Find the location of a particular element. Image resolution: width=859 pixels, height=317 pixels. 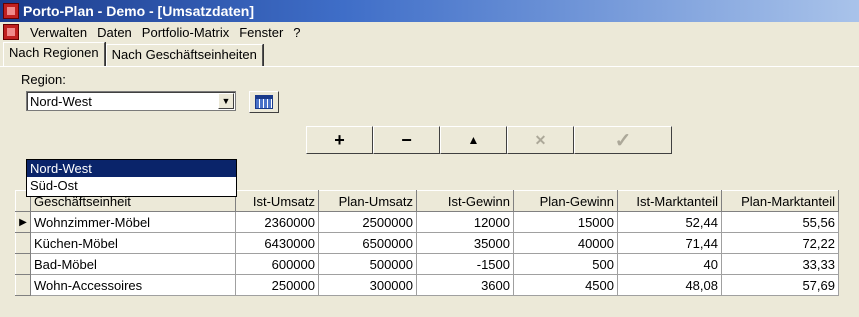

menu-help: ? is located at coordinates (296, 32).